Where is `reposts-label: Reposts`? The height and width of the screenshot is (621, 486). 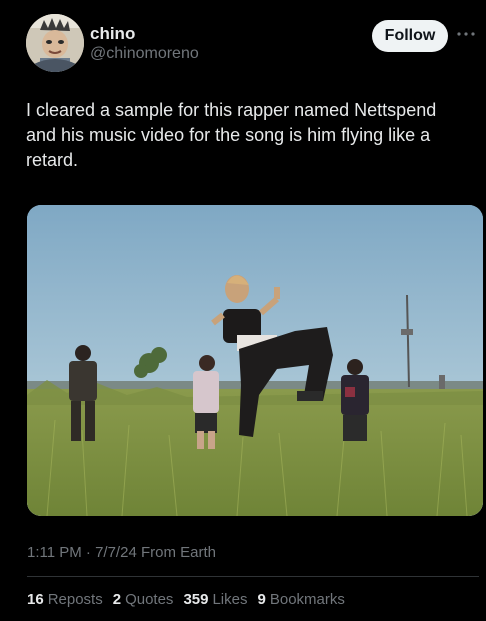
reposts-label: Reposts is located at coordinates (75, 599).